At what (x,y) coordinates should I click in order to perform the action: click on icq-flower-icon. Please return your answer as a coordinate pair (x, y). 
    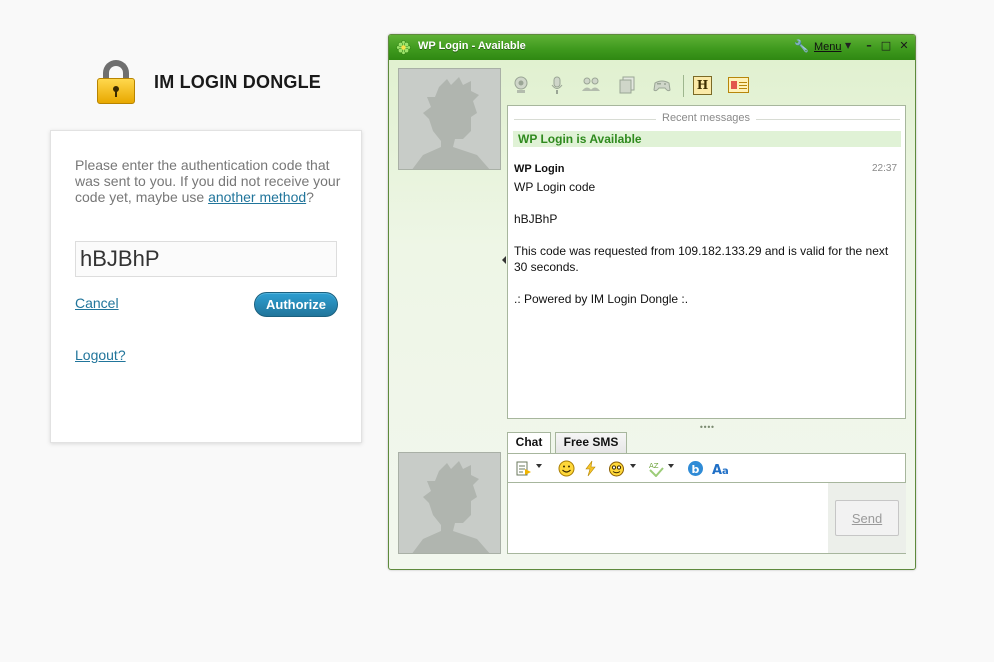
    Looking at the image, I should click on (403, 47).